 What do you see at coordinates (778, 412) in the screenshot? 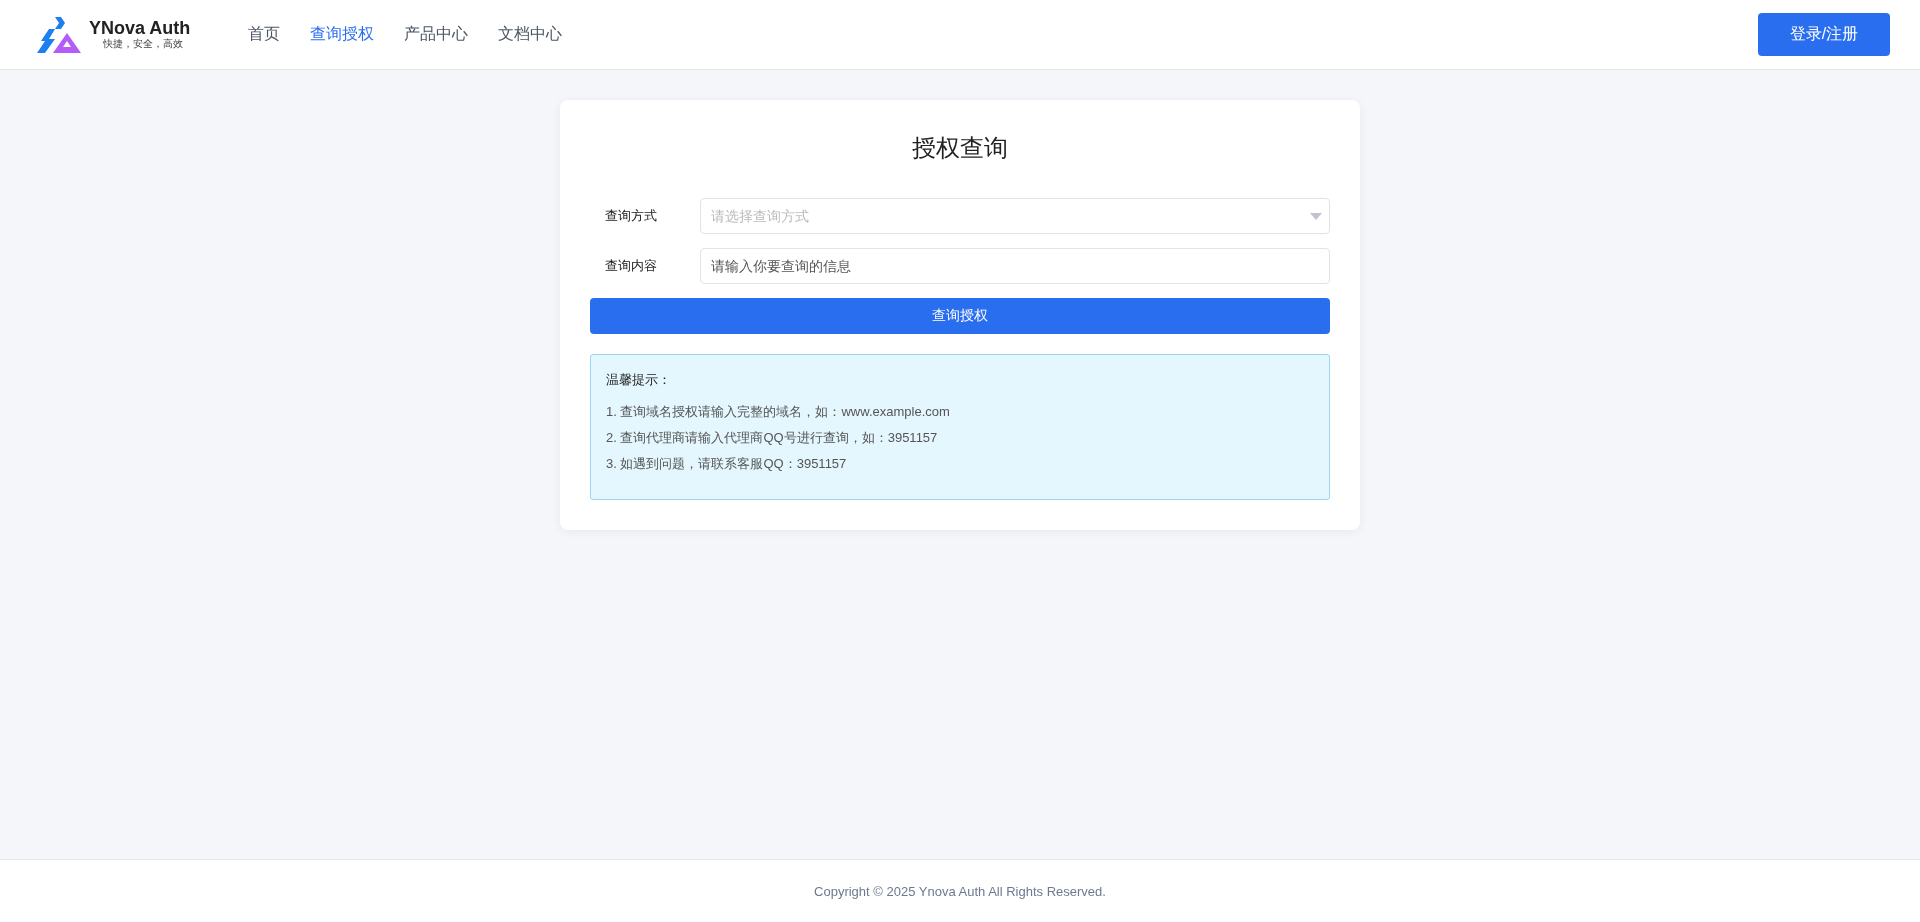
I see `tip-text: 1. 查询域名授权请输入完整的域名，如：www.example.com` at bounding box center [778, 412].